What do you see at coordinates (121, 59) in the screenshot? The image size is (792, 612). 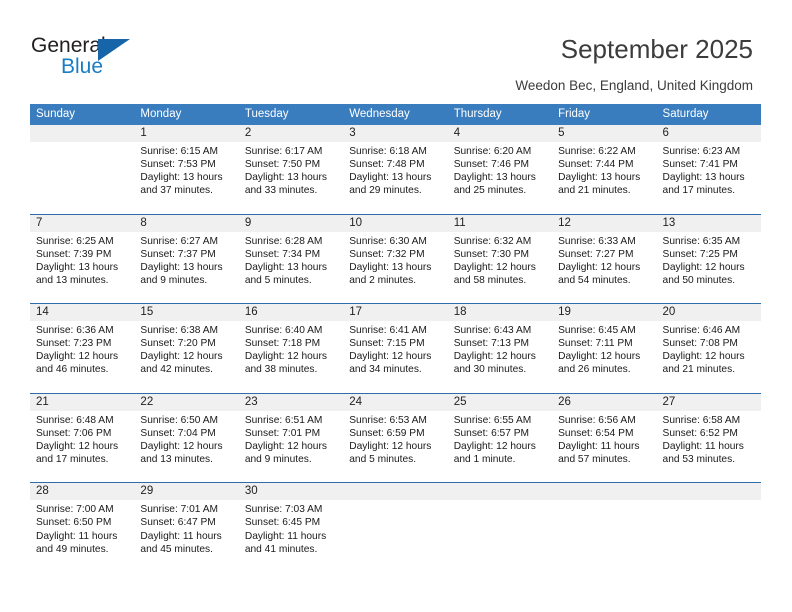 I see `general-blue-logo: General Blue` at bounding box center [121, 59].